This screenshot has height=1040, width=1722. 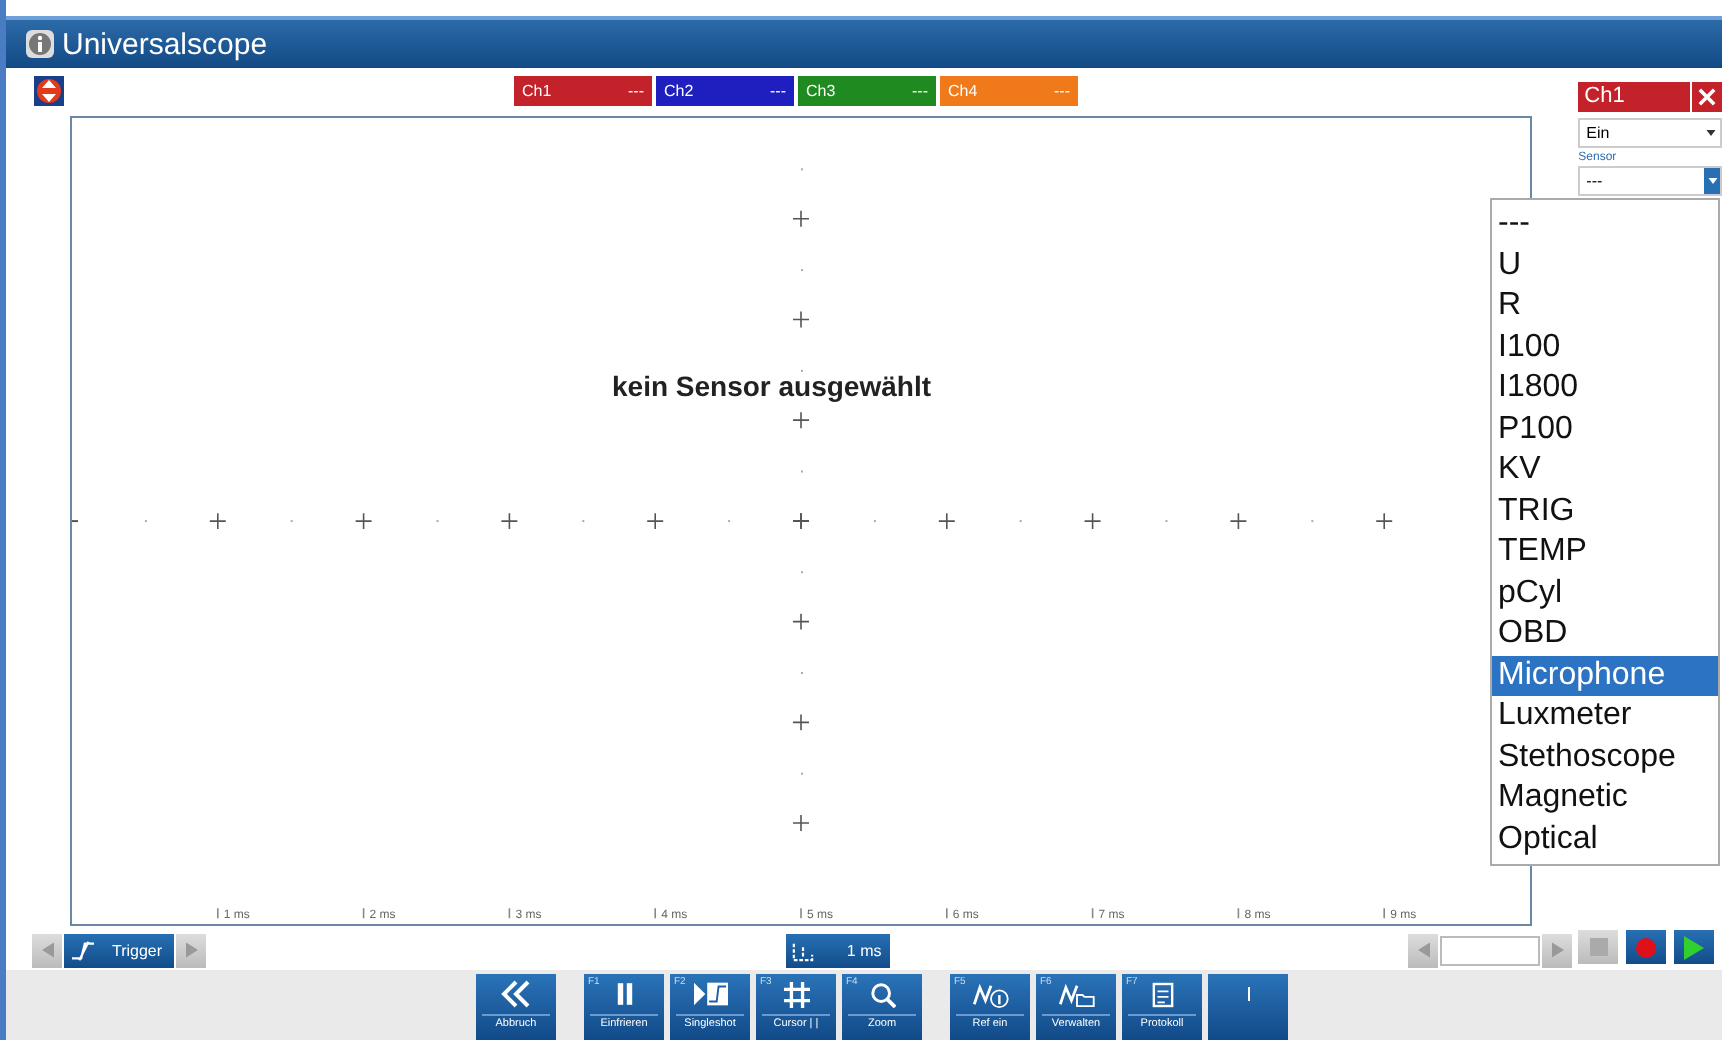 I want to click on dropdown-option: OBD, so click(x=1605, y=634).